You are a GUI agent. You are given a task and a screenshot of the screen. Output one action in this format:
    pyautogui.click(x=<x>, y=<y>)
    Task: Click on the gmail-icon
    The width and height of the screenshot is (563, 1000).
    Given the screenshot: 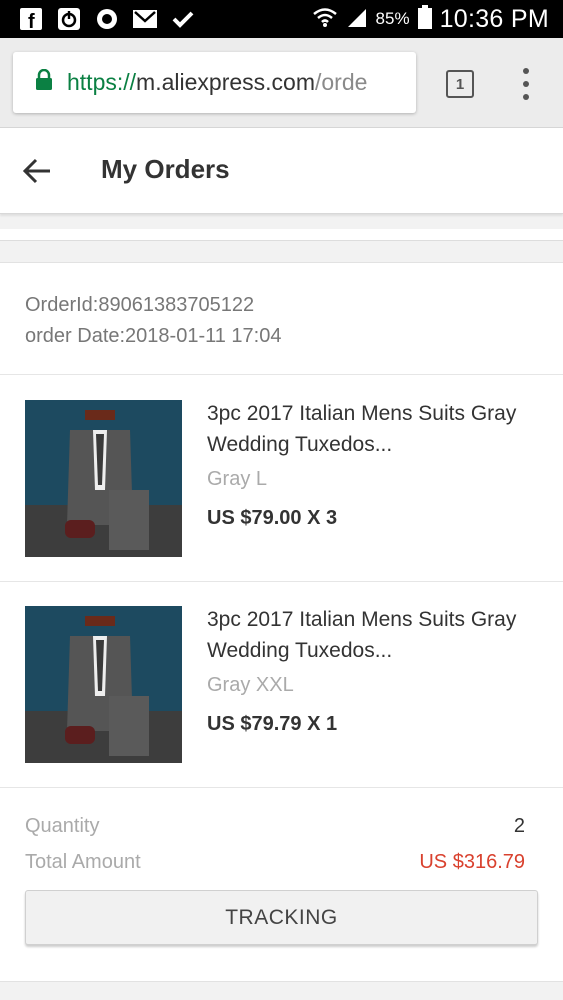 What is the action you would take?
    pyautogui.click(x=145, y=19)
    